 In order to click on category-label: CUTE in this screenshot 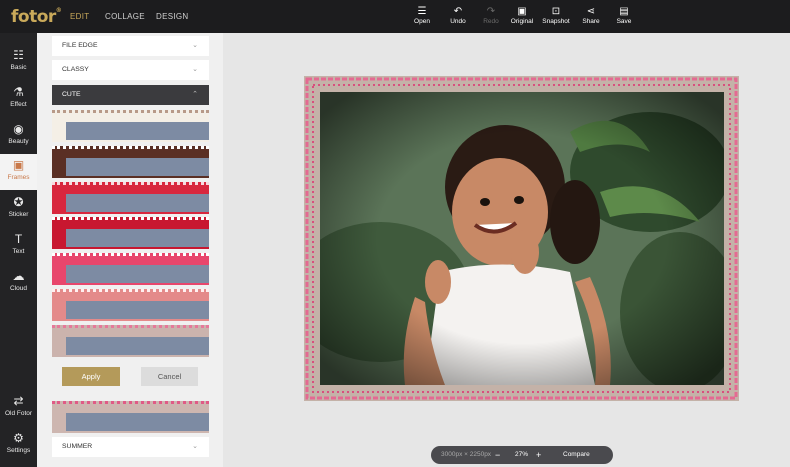, I will do `click(71, 94)`.